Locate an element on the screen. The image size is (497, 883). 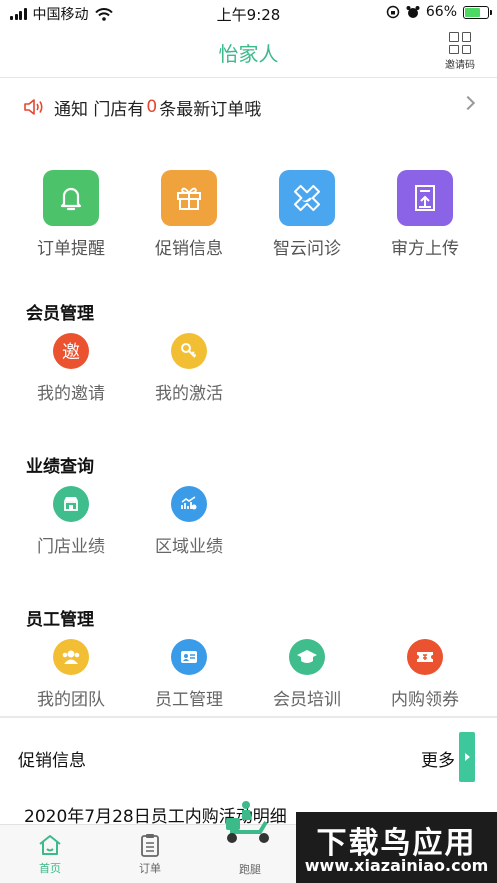
navbar: 怡家人 邀请码 is located at coordinates (248, 52).